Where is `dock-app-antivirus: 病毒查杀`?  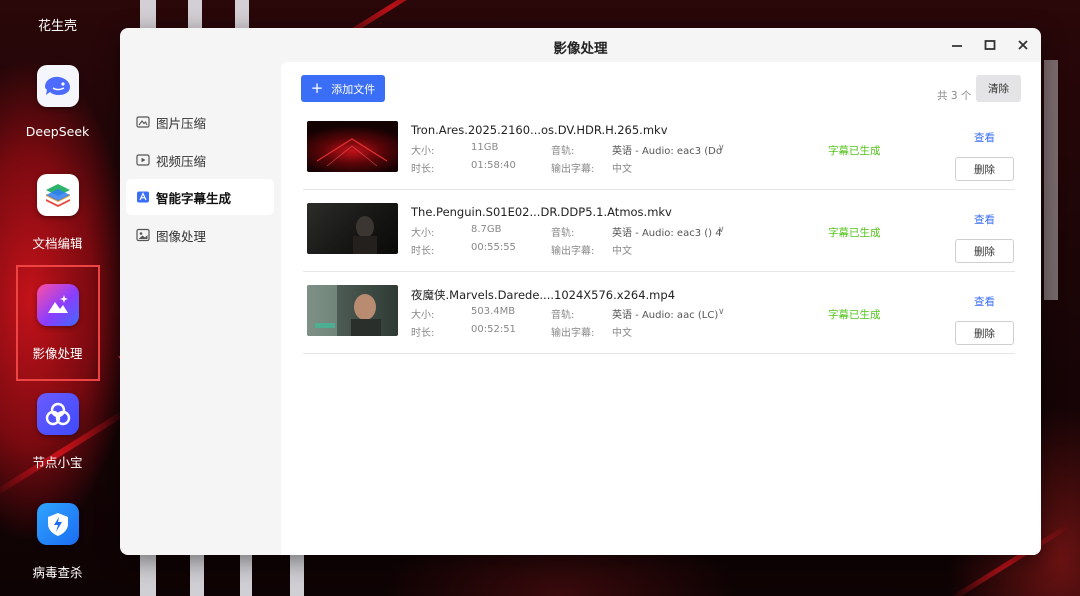 dock-app-antivirus: 病毒查杀 is located at coordinates (57, 542).